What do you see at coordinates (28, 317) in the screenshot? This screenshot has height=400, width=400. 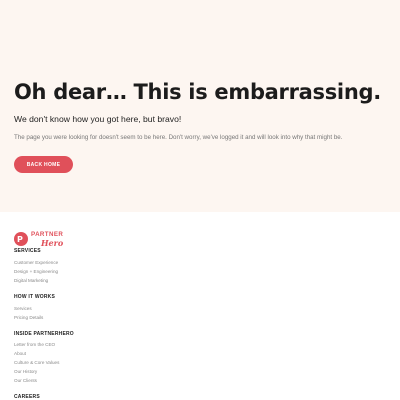 I see `footer-link-pricing-details: Pricing Details` at bounding box center [28, 317].